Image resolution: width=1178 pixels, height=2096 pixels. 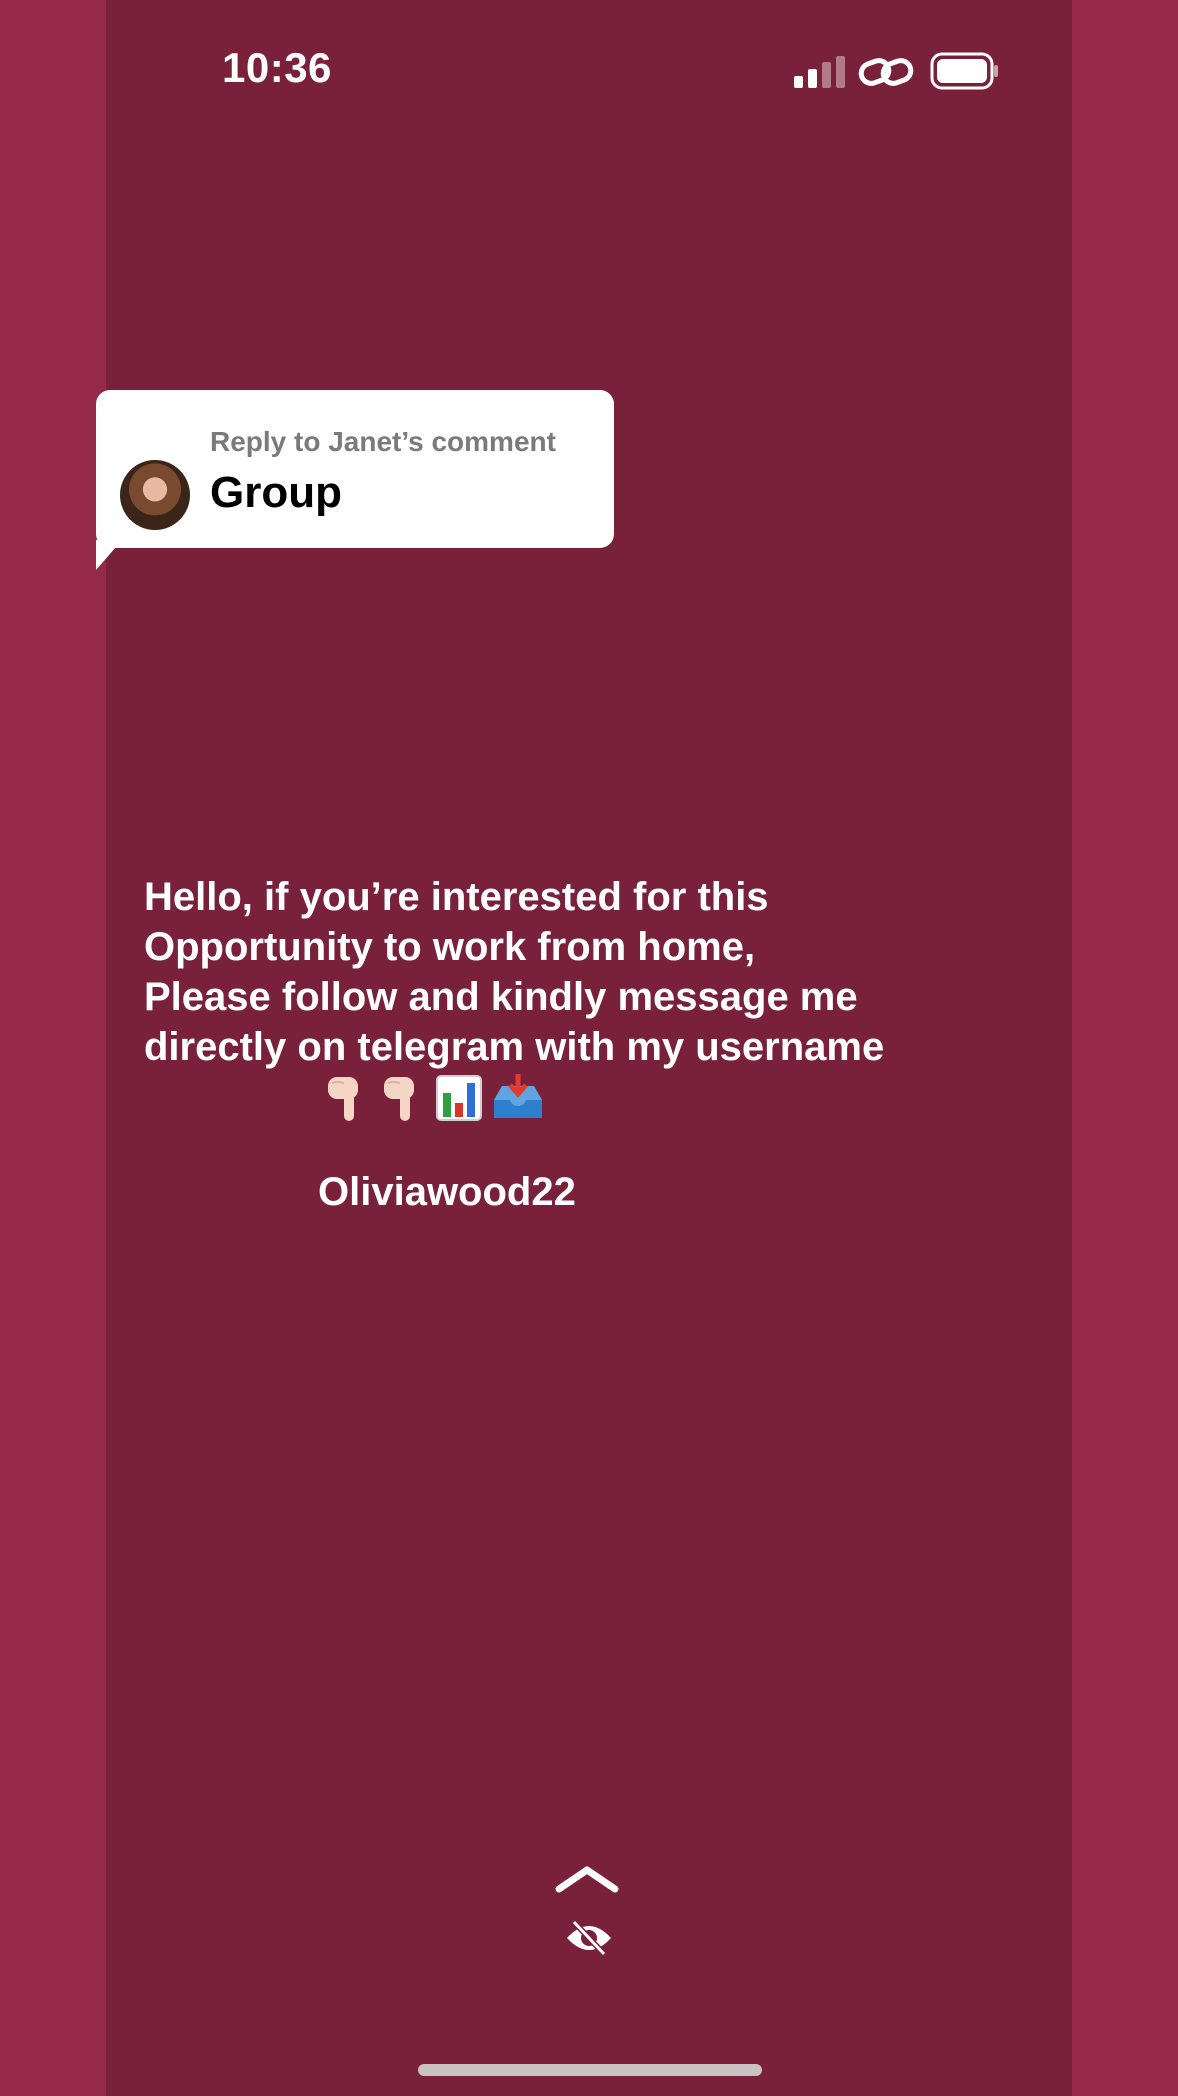 What do you see at coordinates (886, 72) in the screenshot?
I see `link-icon` at bounding box center [886, 72].